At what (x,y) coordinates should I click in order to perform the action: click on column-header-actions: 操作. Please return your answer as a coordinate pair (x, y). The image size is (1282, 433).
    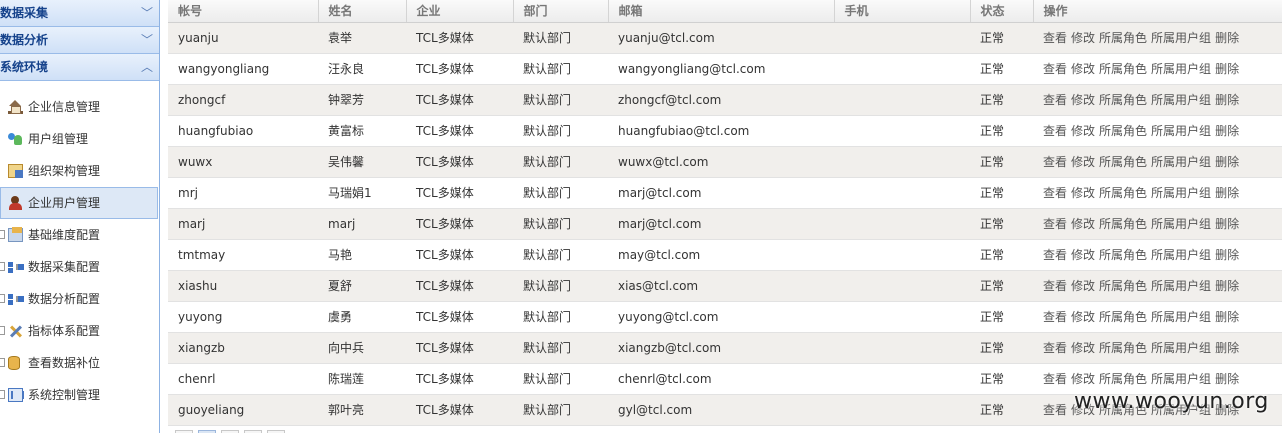
    Looking at the image, I should click on (1157, 11).